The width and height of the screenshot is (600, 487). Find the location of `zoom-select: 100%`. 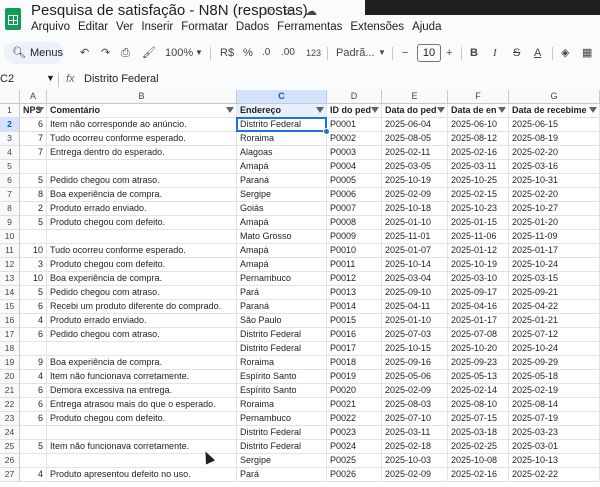

zoom-select: 100% is located at coordinates (179, 53).